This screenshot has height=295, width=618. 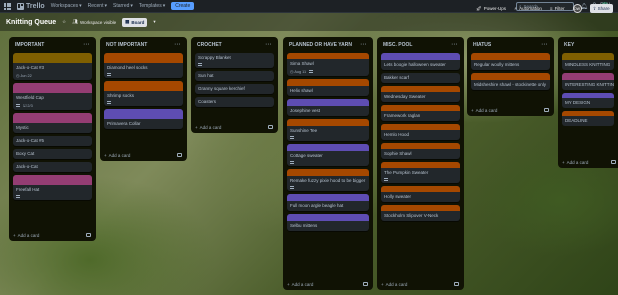 I want to click on list-header: NOT IMPORTANT ···, so click(x=143, y=45).